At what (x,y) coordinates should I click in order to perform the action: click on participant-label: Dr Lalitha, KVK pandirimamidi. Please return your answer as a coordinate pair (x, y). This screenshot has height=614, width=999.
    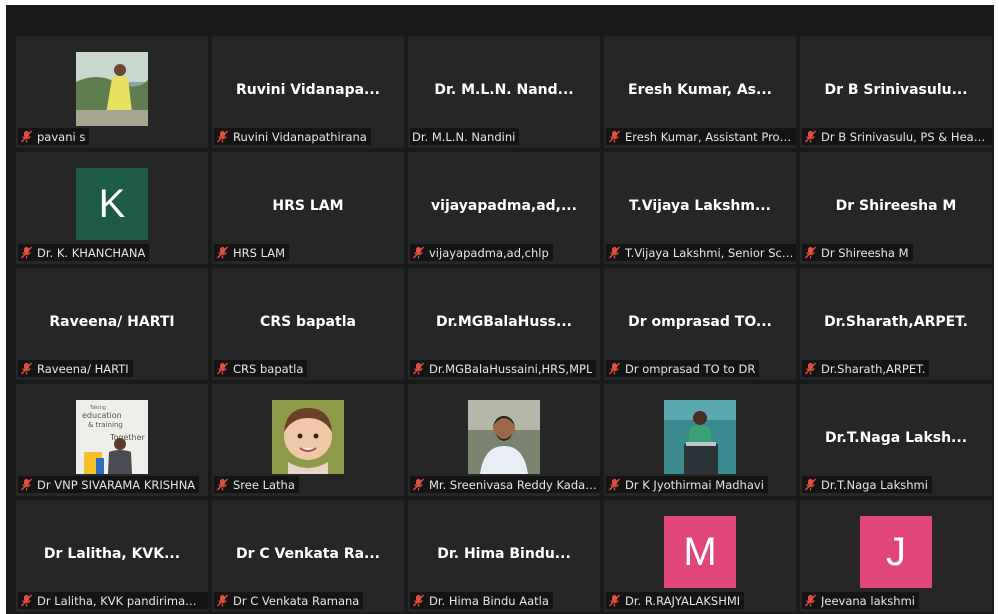
    Looking at the image, I should click on (113, 600).